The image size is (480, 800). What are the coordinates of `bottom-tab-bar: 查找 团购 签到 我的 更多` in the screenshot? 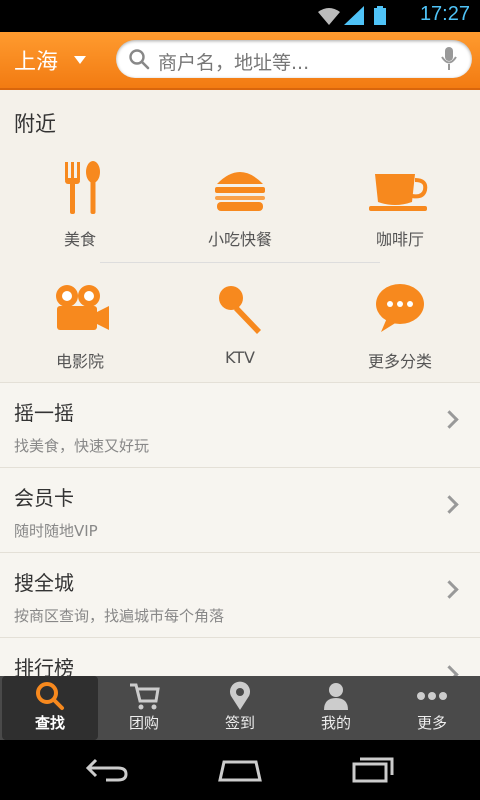 It's located at (240, 708).